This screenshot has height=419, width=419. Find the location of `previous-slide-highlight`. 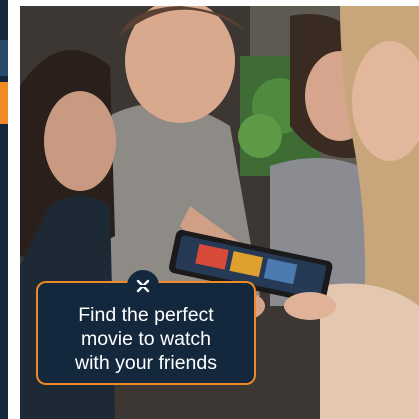

previous-slide-highlight is located at coordinates (4, 103).